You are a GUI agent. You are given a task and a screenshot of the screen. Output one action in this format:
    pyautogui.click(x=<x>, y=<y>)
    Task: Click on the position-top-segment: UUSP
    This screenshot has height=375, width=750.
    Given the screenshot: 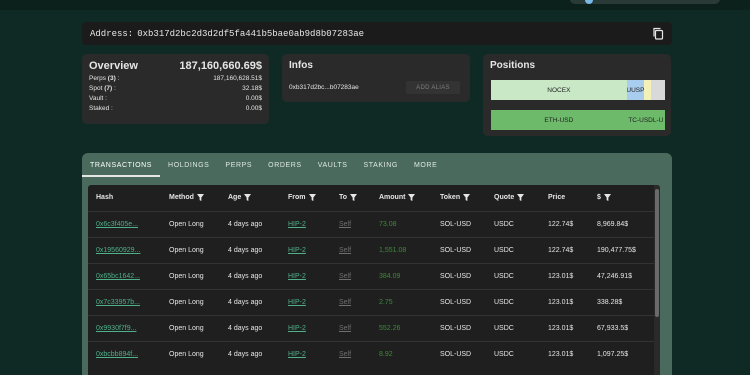 What is the action you would take?
    pyautogui.click(x=635, y=90)
    